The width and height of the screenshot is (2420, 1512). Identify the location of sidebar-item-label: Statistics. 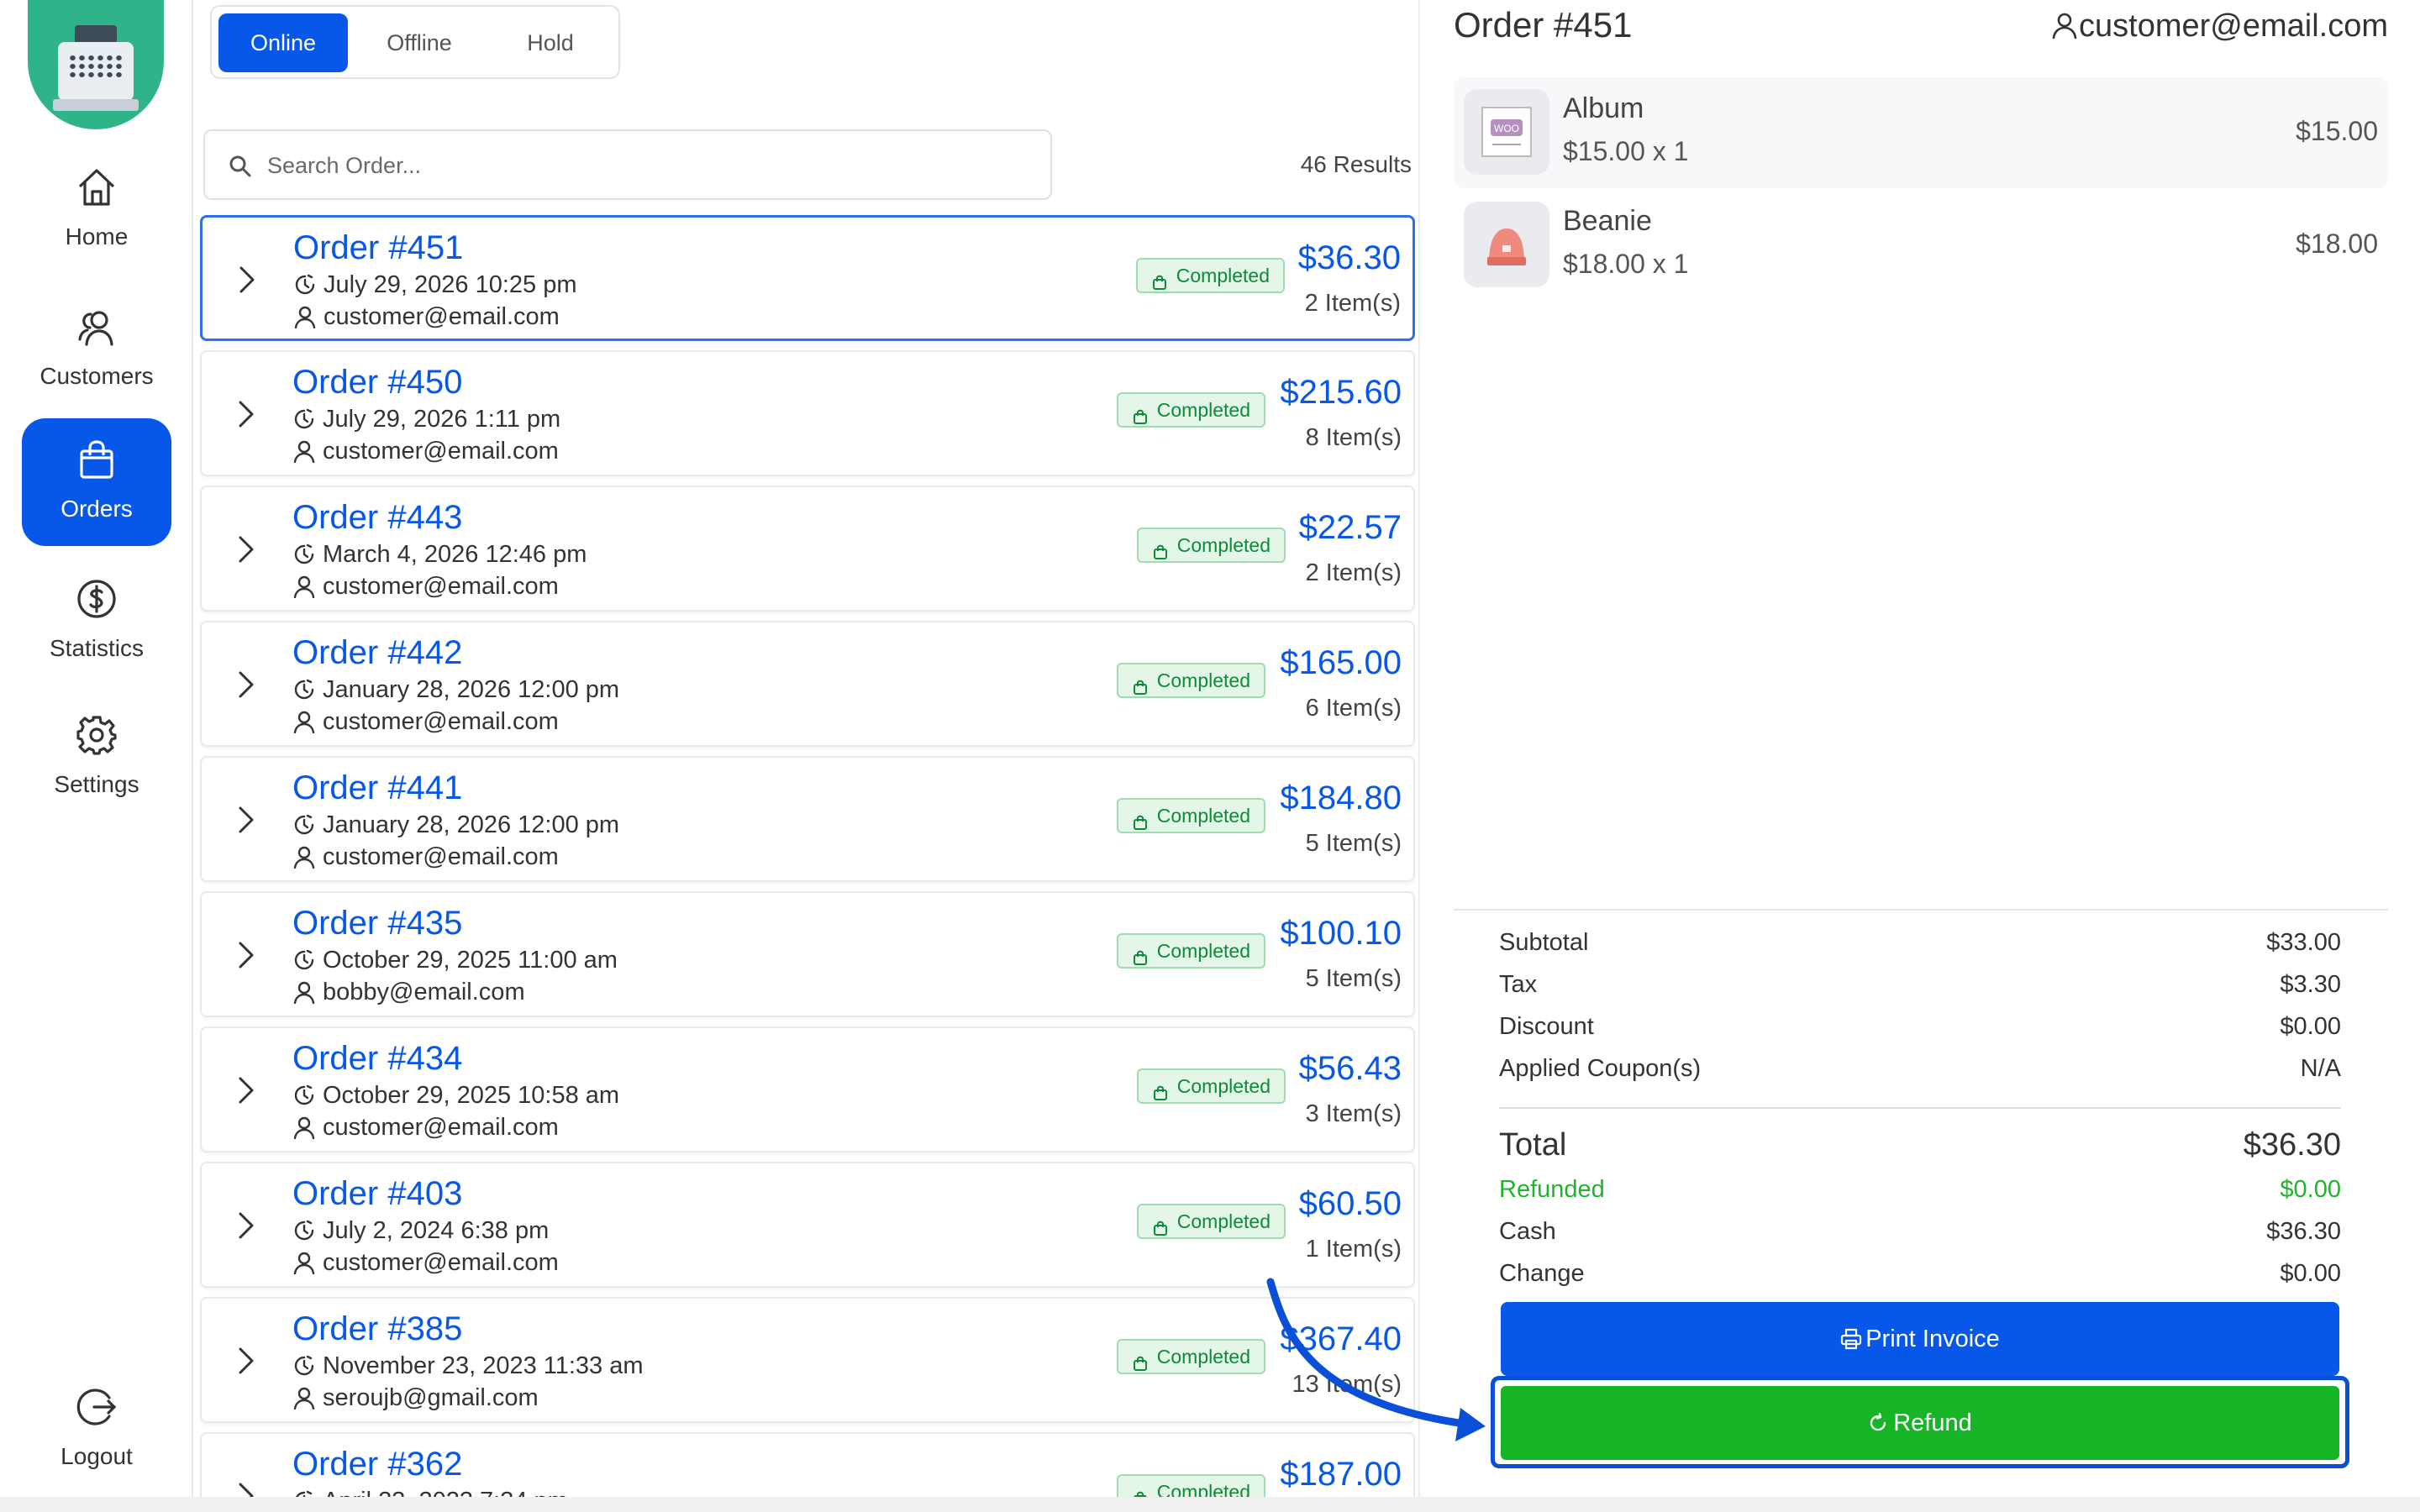
(97, 648).